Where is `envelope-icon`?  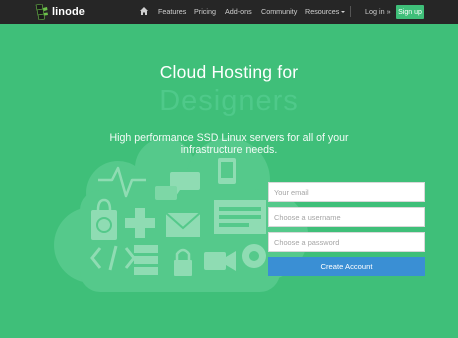
envelope-icon is located at coordinates (183, 224).